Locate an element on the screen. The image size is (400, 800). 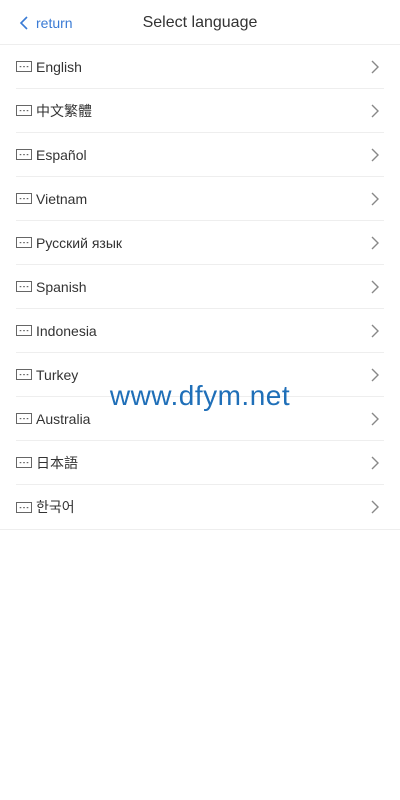
language-item: Vietnam is located at coordinates (200, 199).